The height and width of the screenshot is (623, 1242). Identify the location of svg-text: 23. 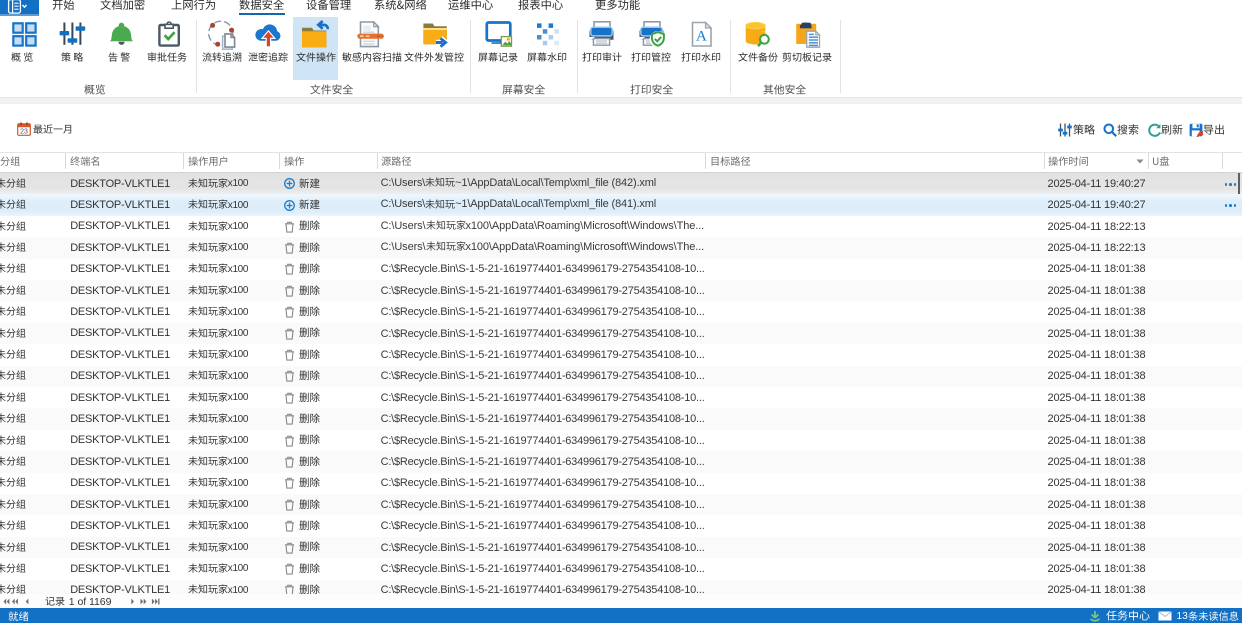
(24, 132).